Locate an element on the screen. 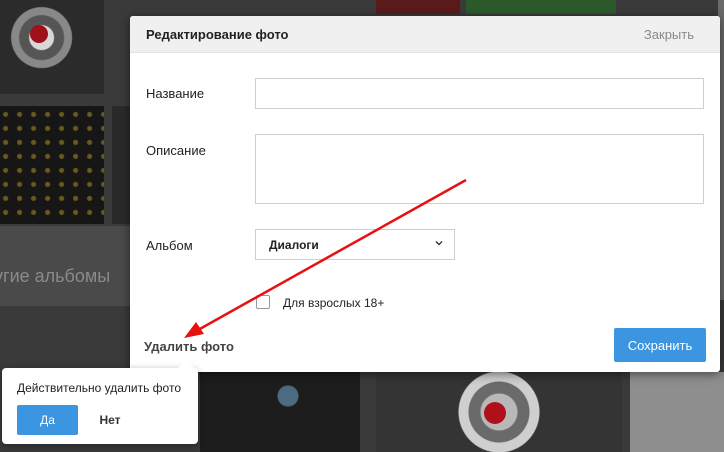  confirm-yes-button: Да is located at coordinates (47, 420).